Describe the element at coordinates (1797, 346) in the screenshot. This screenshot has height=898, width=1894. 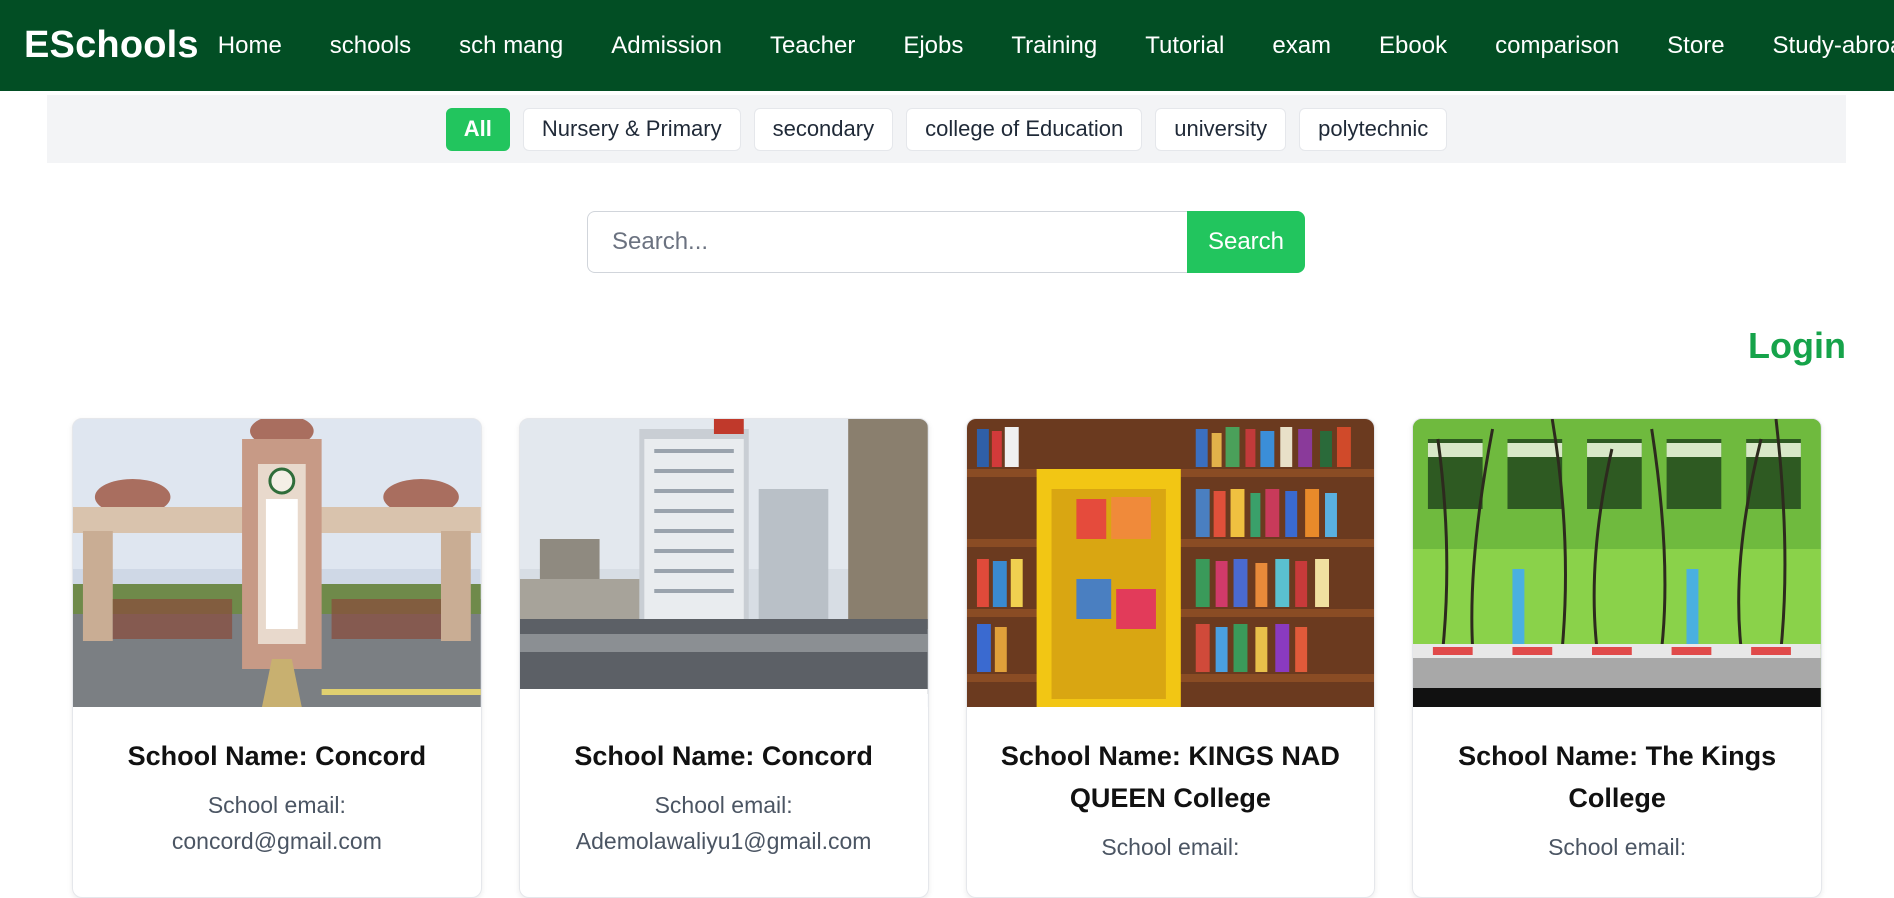
I see `login-link: Login` at that location.